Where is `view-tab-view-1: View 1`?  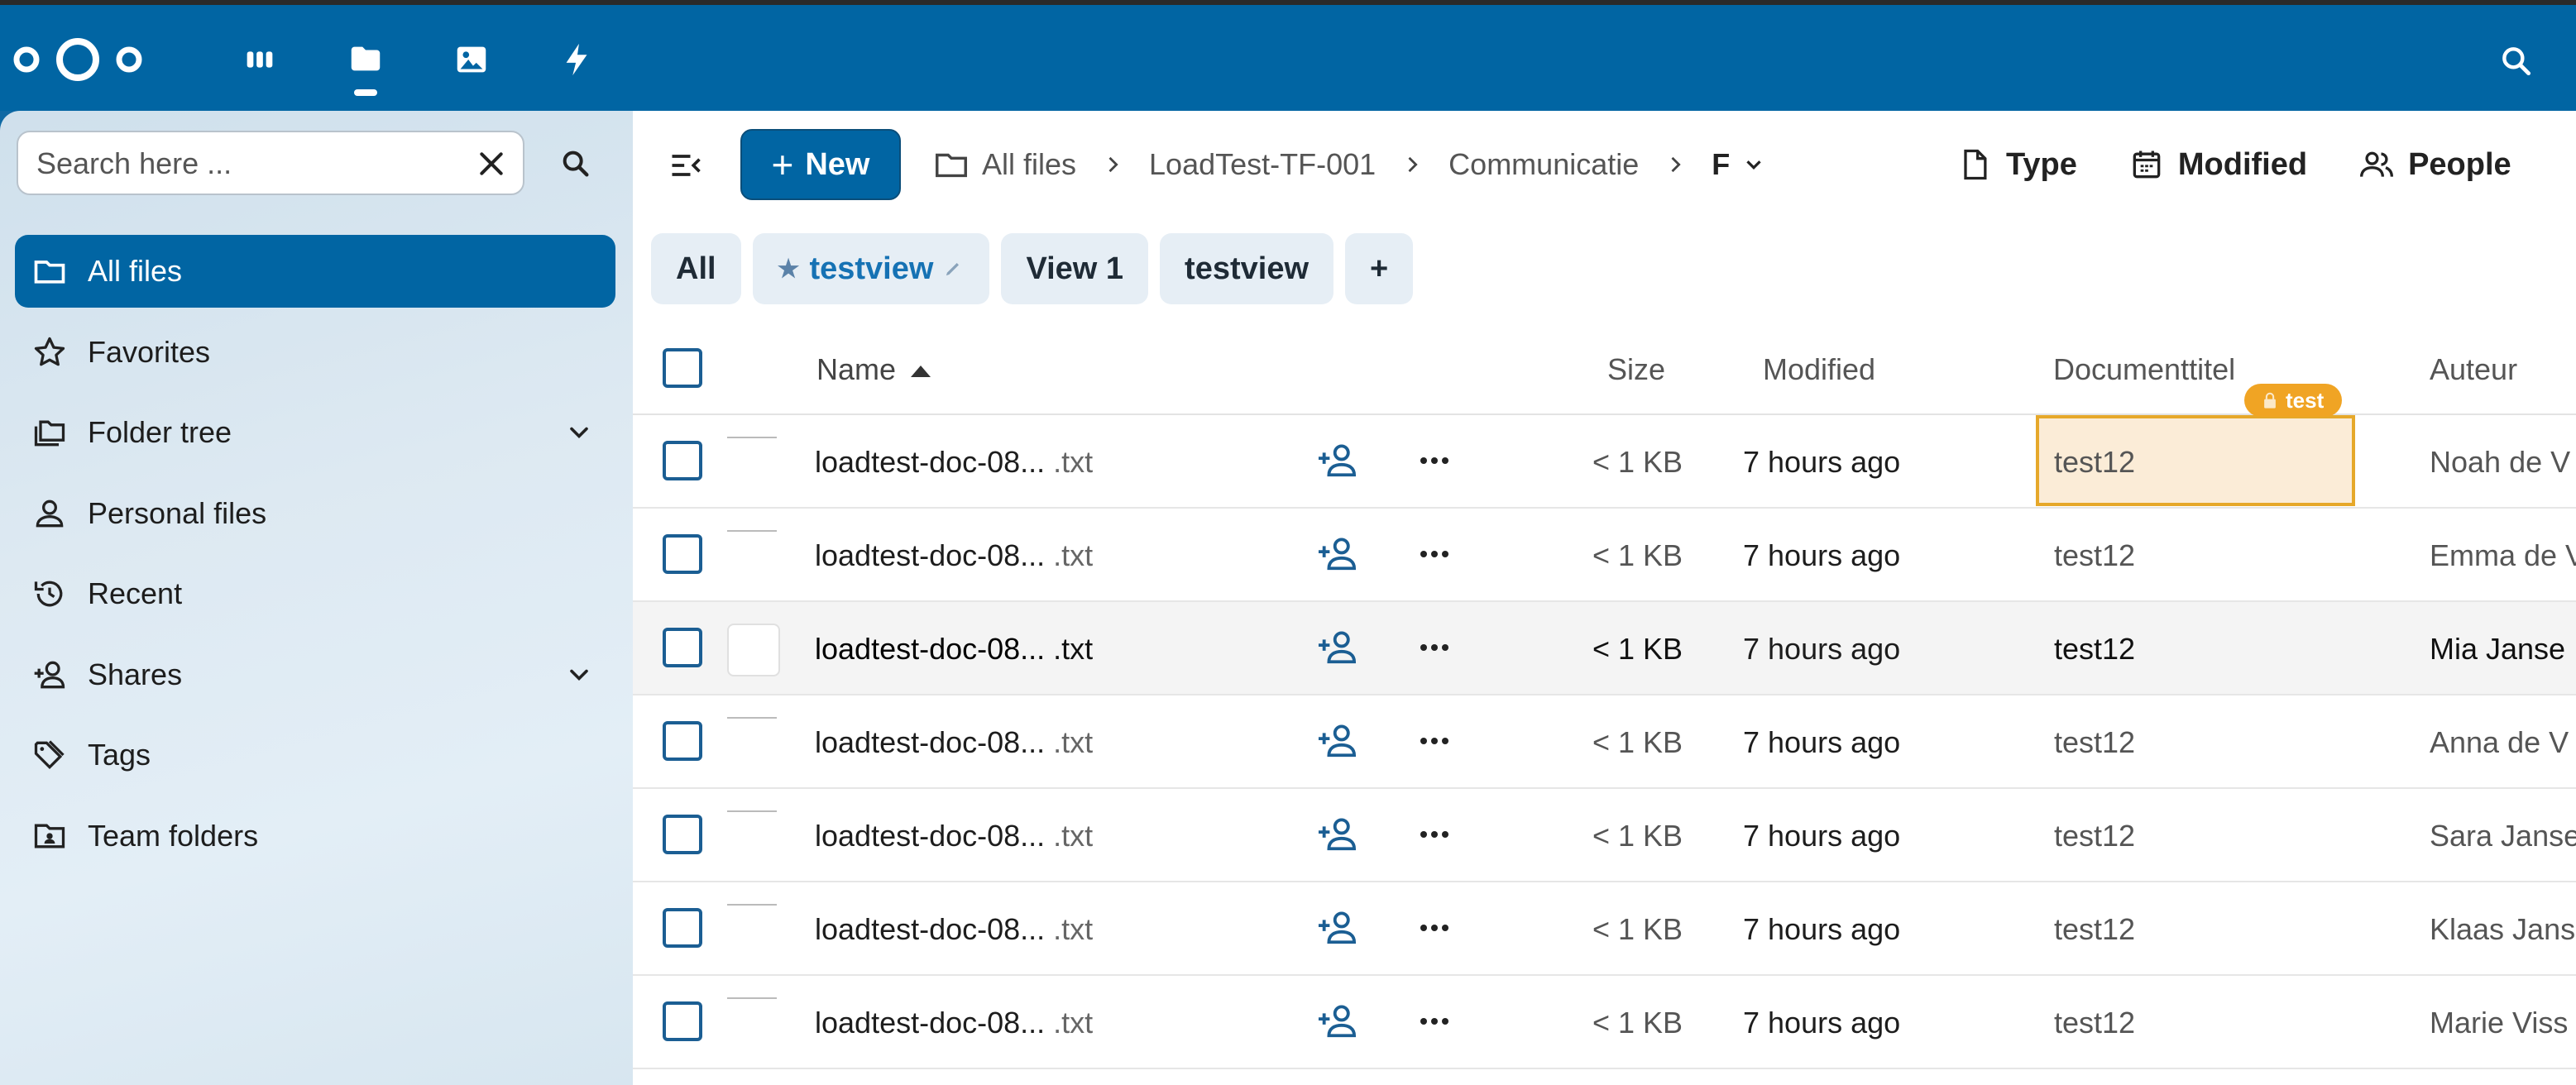 view-tab-view-1: View 1 is located at coordinates (1075, 268).